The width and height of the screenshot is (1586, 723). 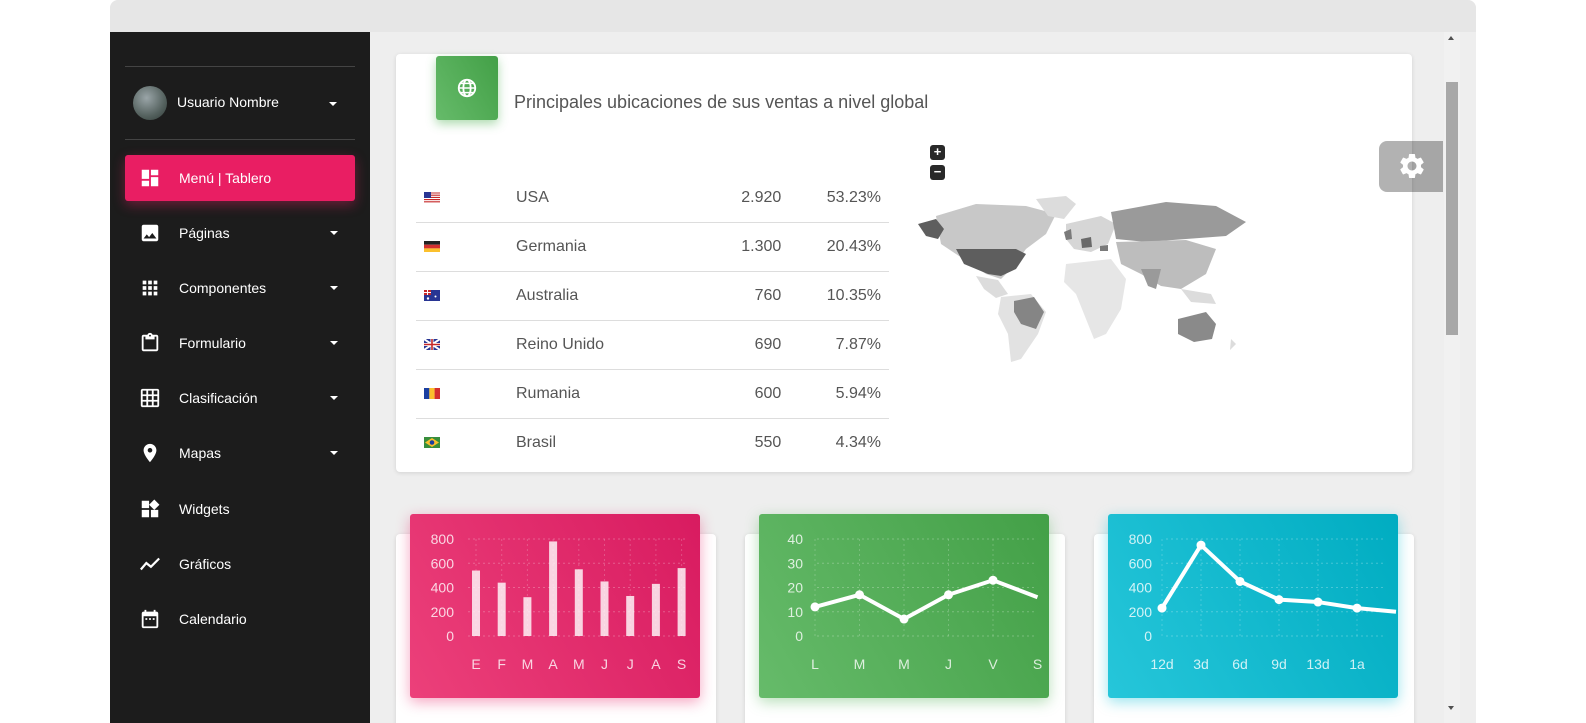 I want to click on scroll-down-arrow-icon, so click(x=1451, y=708).